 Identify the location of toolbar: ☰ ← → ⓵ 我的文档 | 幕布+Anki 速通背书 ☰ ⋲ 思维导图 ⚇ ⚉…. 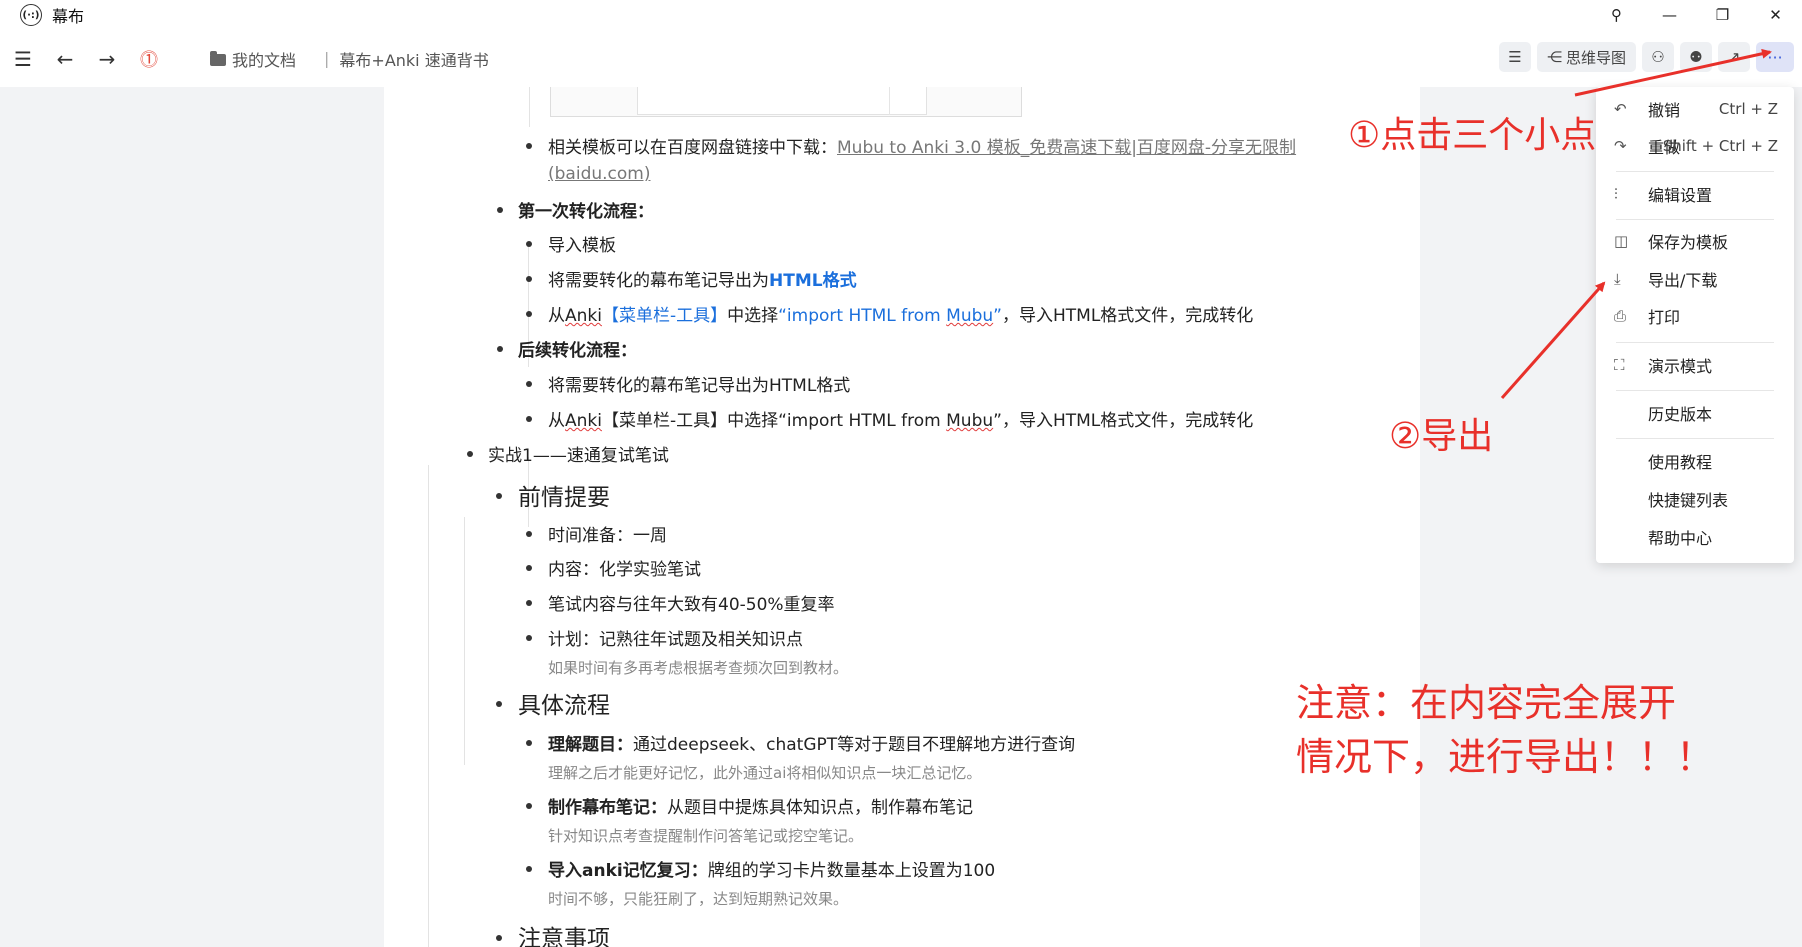
(901, 58).